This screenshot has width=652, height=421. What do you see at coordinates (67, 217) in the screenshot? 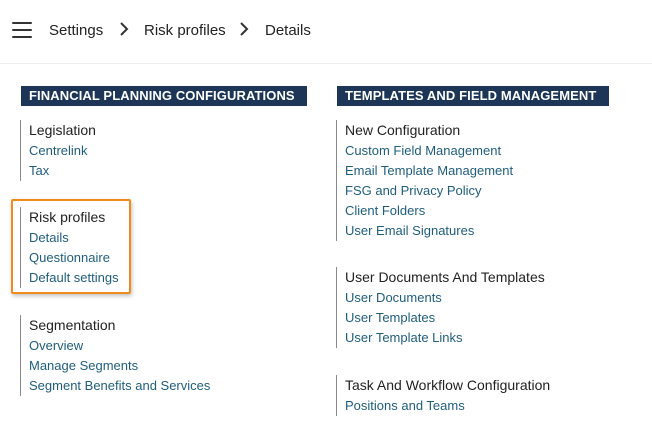
I see `group-title: Risk profiles` at bounding box center [67, 217].